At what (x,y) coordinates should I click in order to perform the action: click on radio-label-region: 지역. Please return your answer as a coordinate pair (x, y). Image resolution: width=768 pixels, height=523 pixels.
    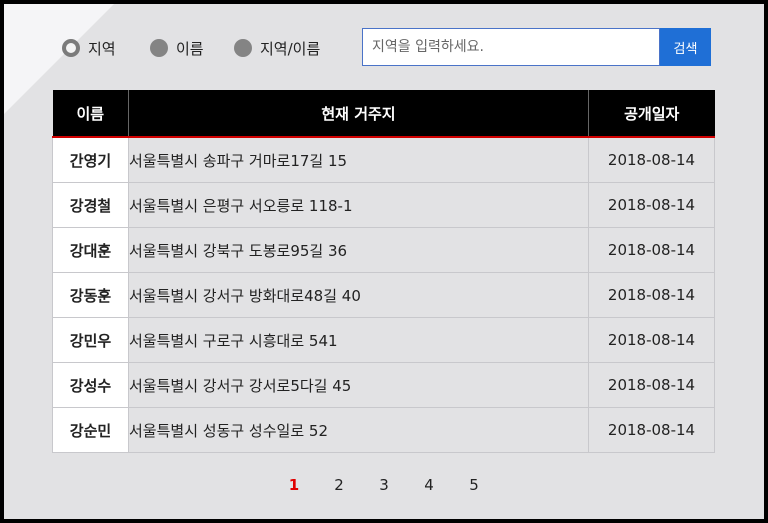
    Looking at the image, I should click on (102, 48).